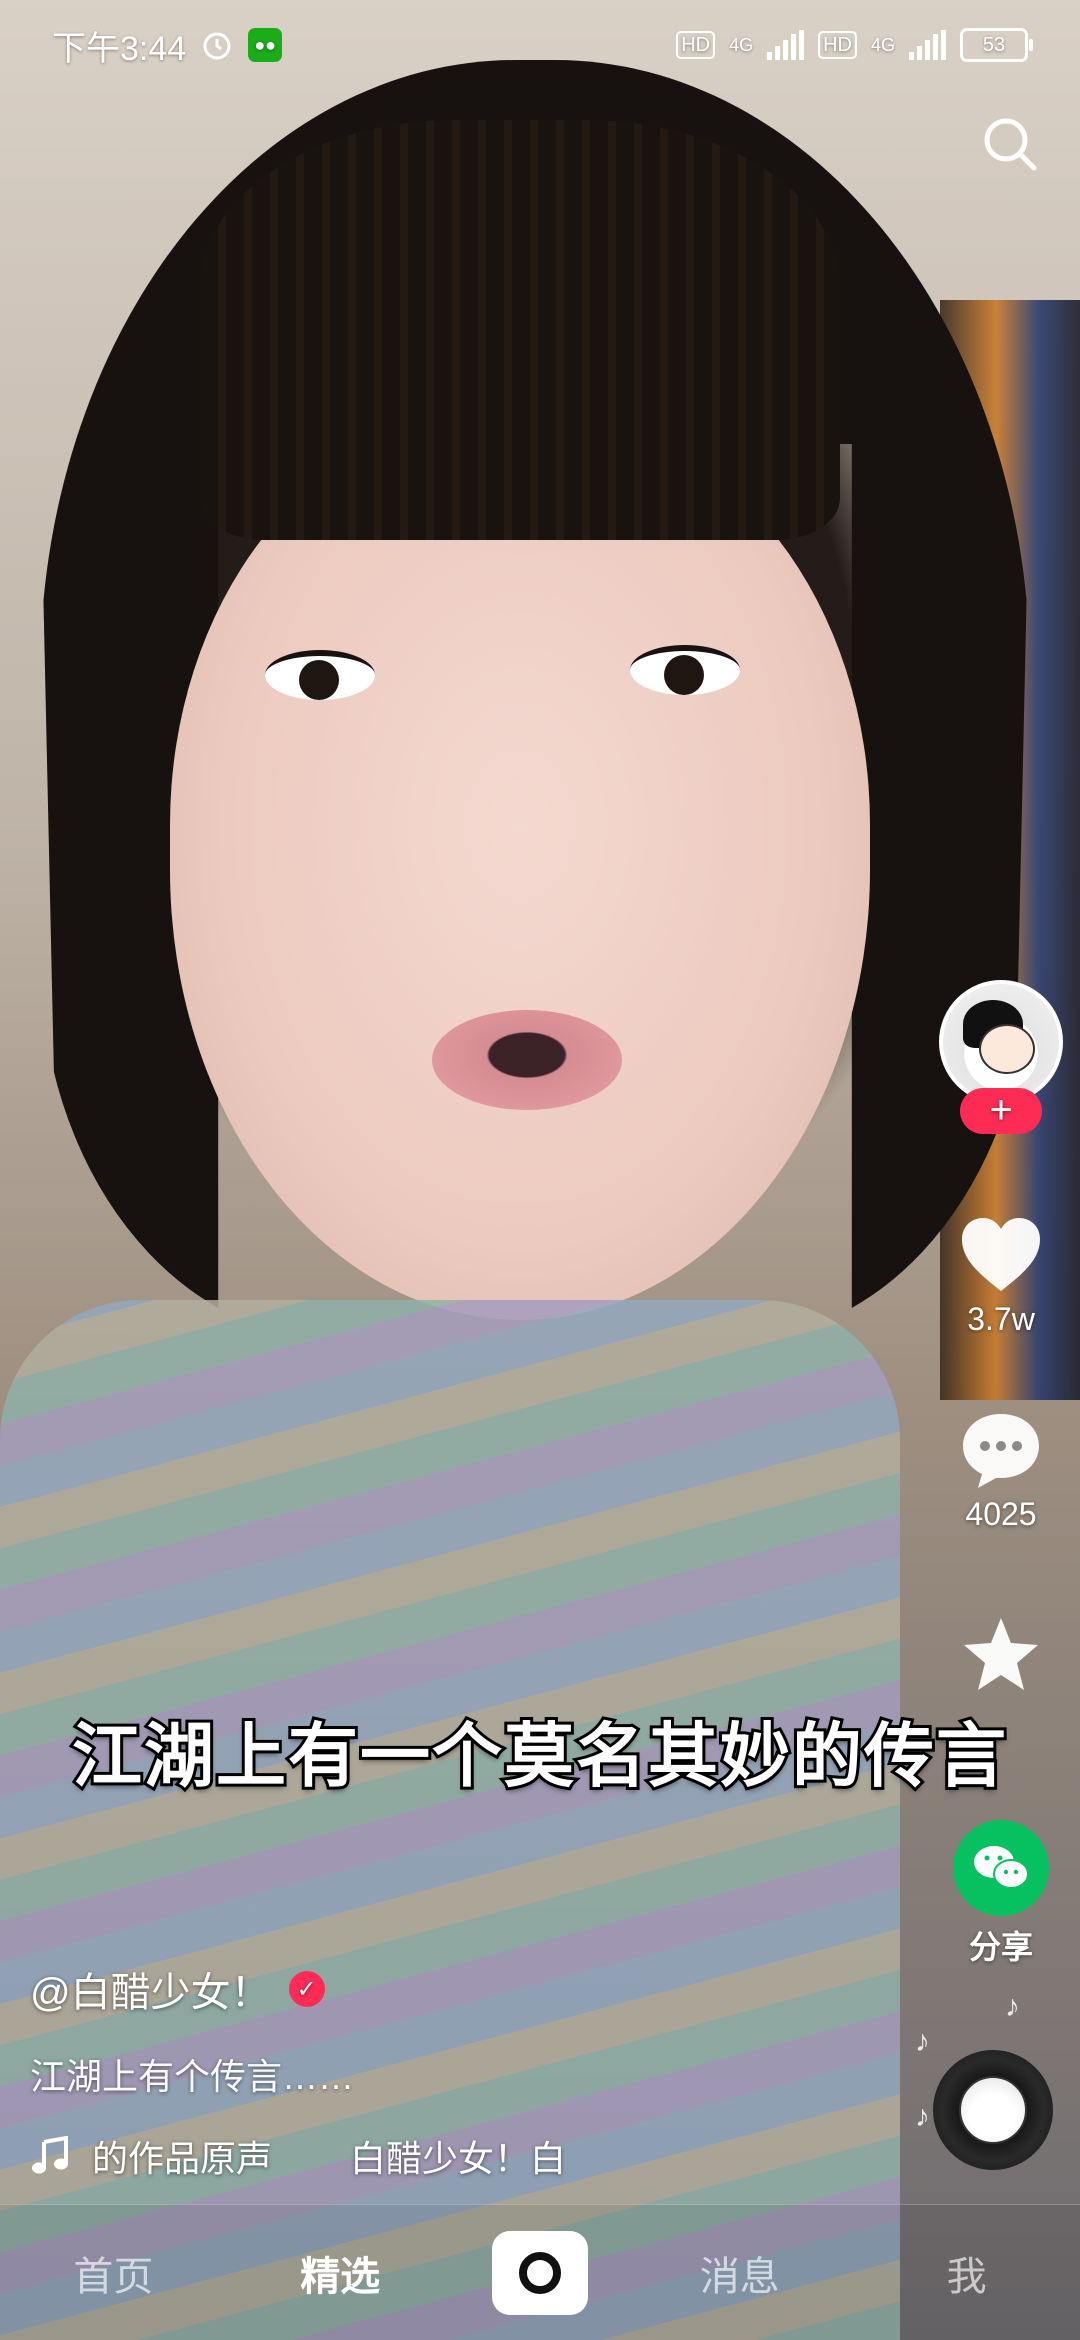  Describe the element at coordinates (520, 330) in the screenshot. I see `video-bangs` at that location.